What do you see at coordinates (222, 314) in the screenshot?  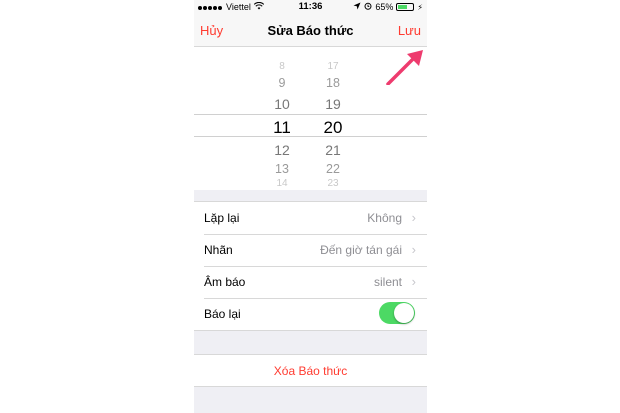 I see `snooze-label: Báo lại` at bounding box center [222, 314].